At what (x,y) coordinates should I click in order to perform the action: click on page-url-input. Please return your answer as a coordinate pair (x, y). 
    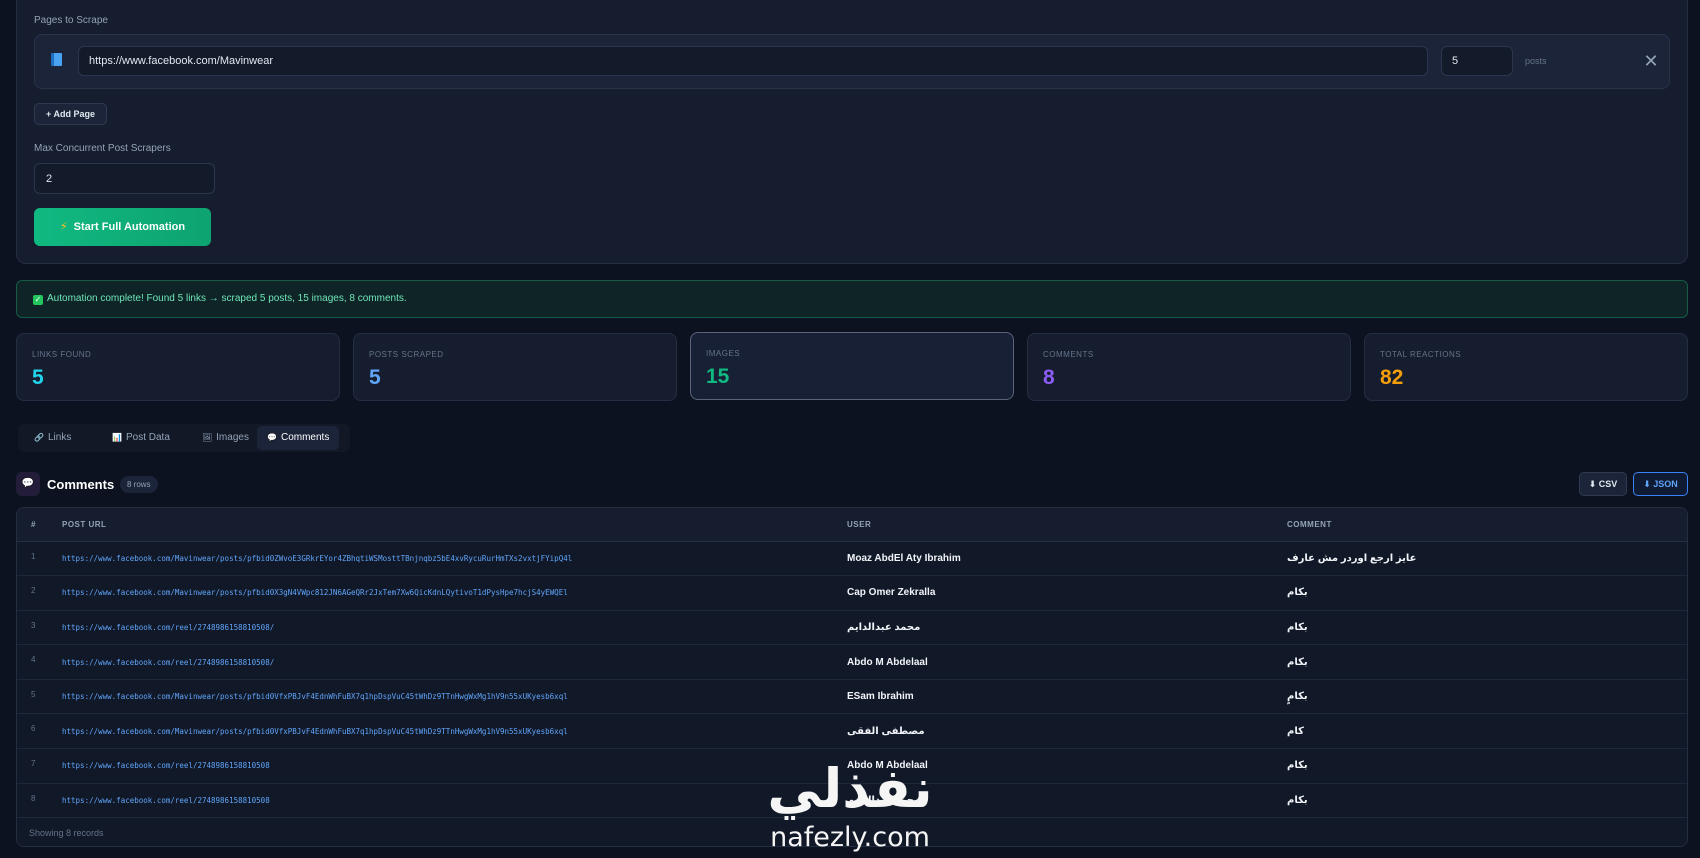
    Looking at the image, I should click on (753, 61).